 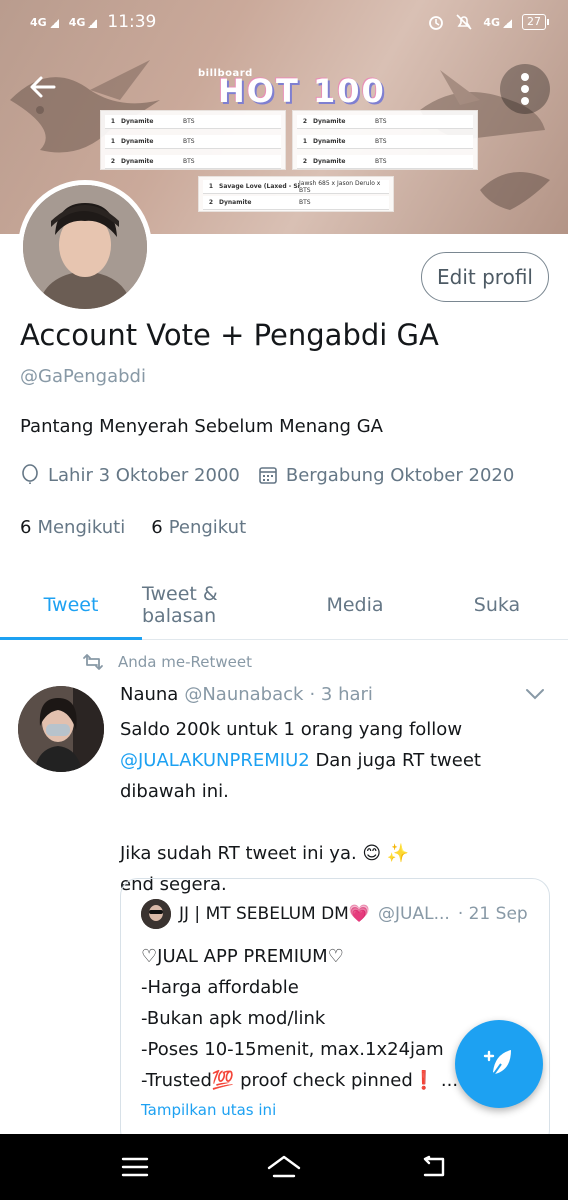 I want to click on retweet-icon, so click(x=93, y=662).